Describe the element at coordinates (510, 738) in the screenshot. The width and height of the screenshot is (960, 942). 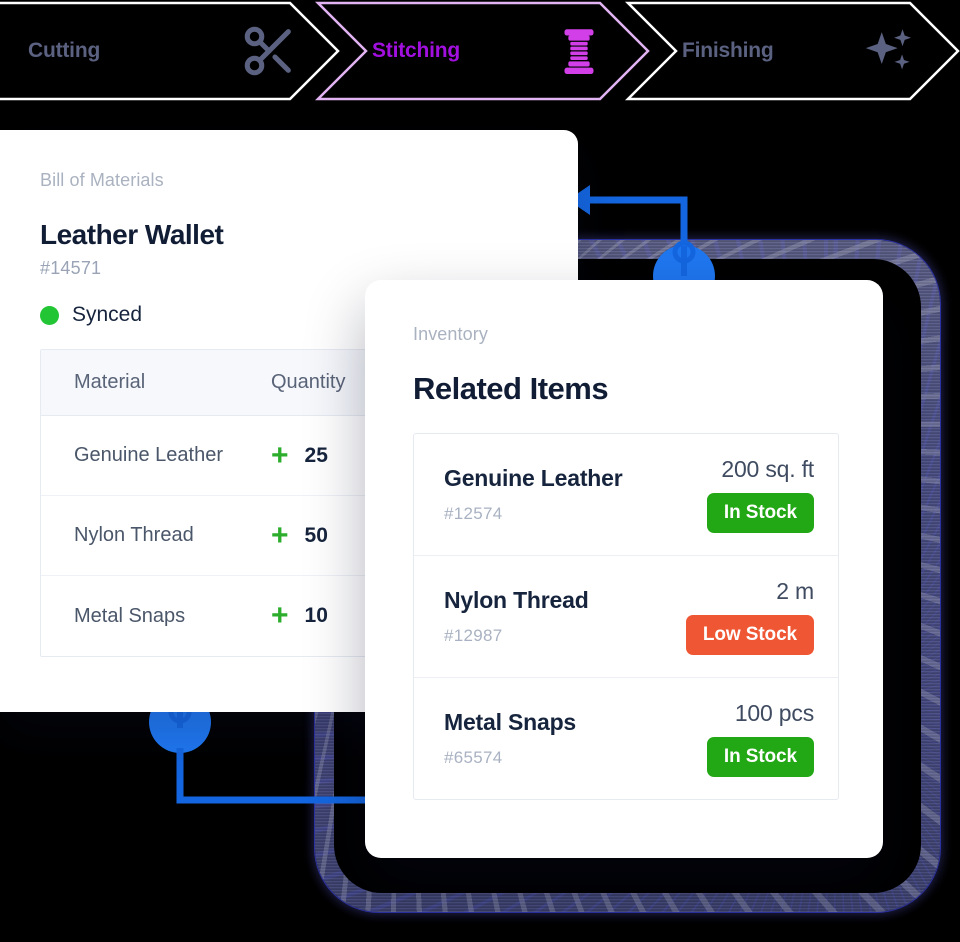
I see `list-item-info: Metal Snaps #65574` at that location.